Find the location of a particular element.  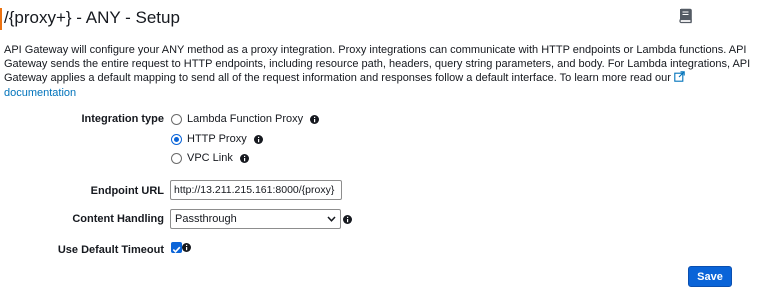

default-timeout-checkbox is located at coordinates (176, 247).